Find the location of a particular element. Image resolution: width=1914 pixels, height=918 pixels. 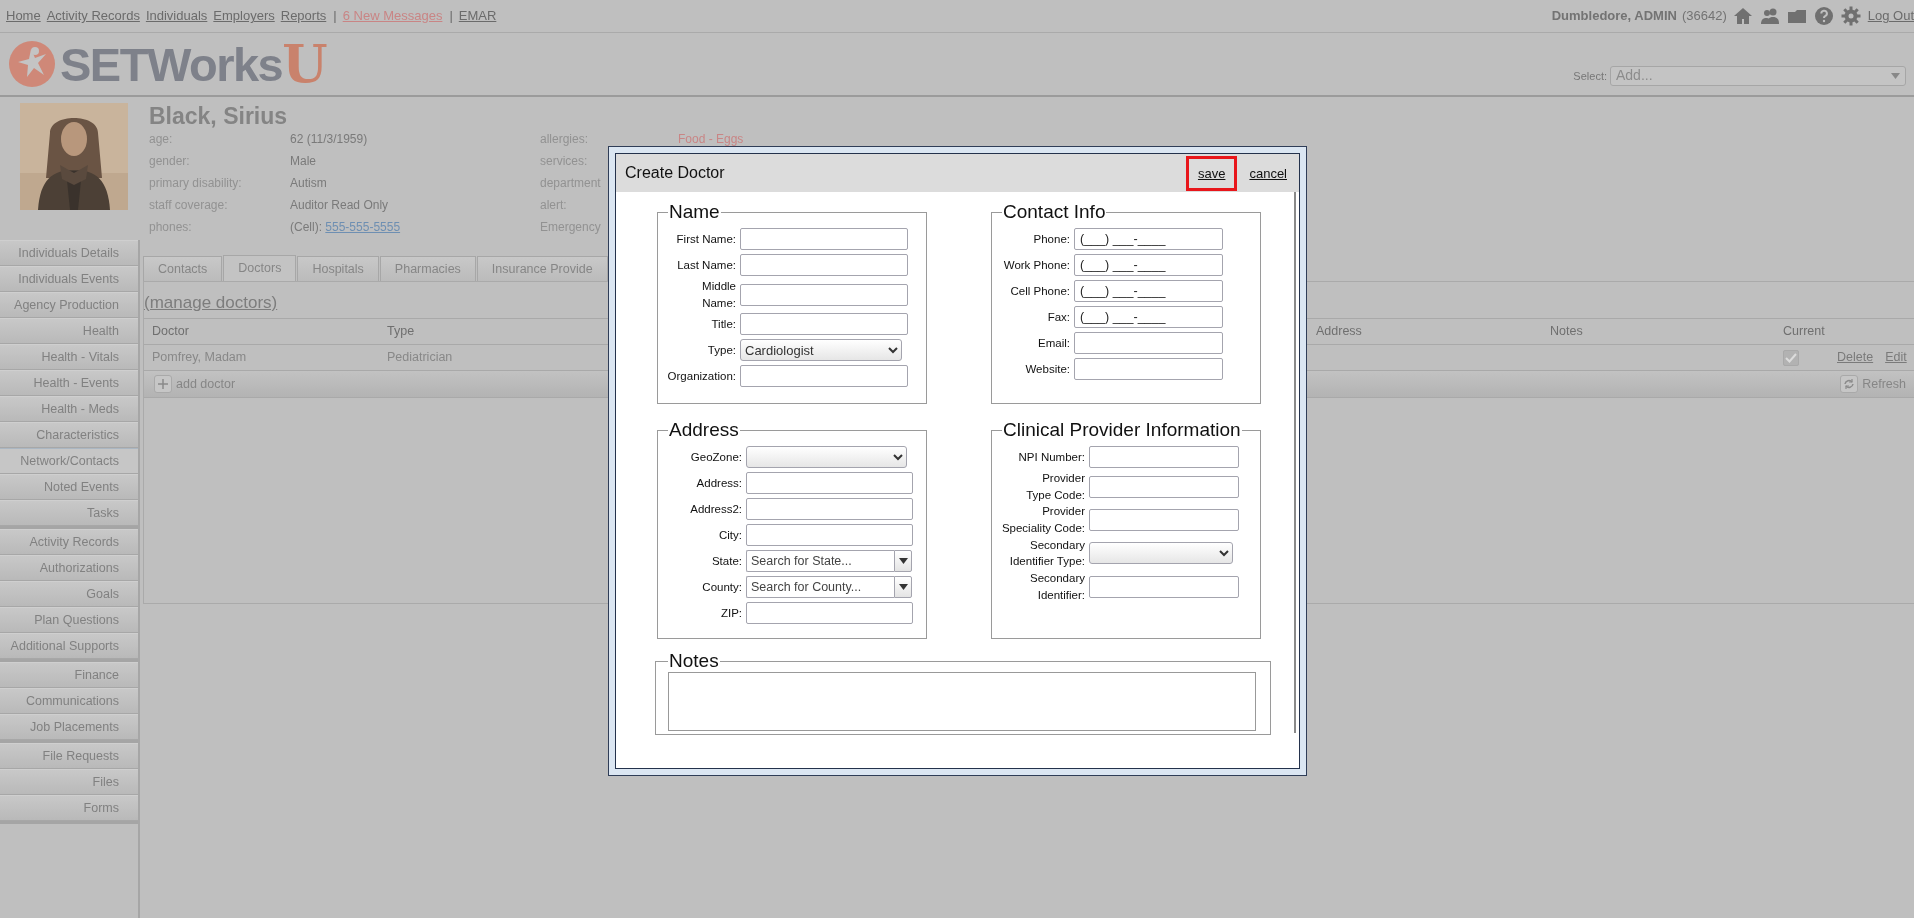

sidebar-item: Additional Supports is located at coordinates (69, 646).